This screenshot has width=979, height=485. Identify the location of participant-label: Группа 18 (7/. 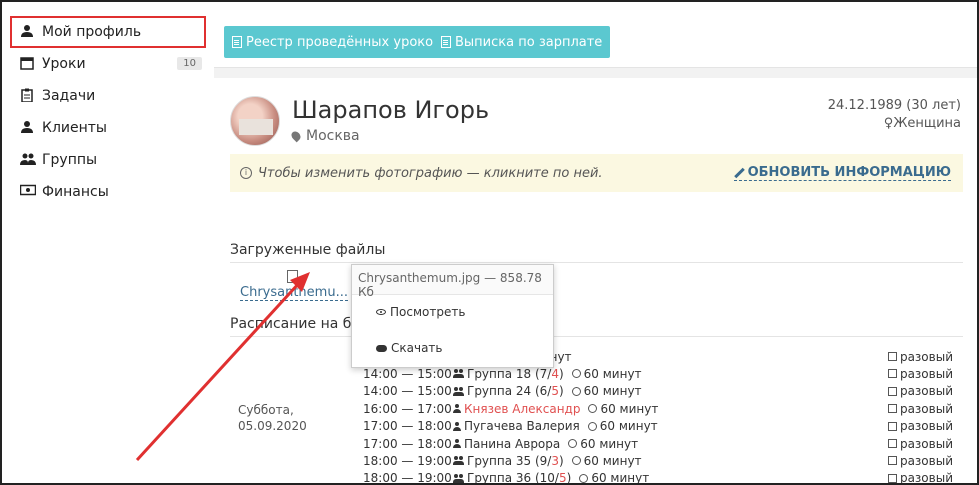
(509, 373).